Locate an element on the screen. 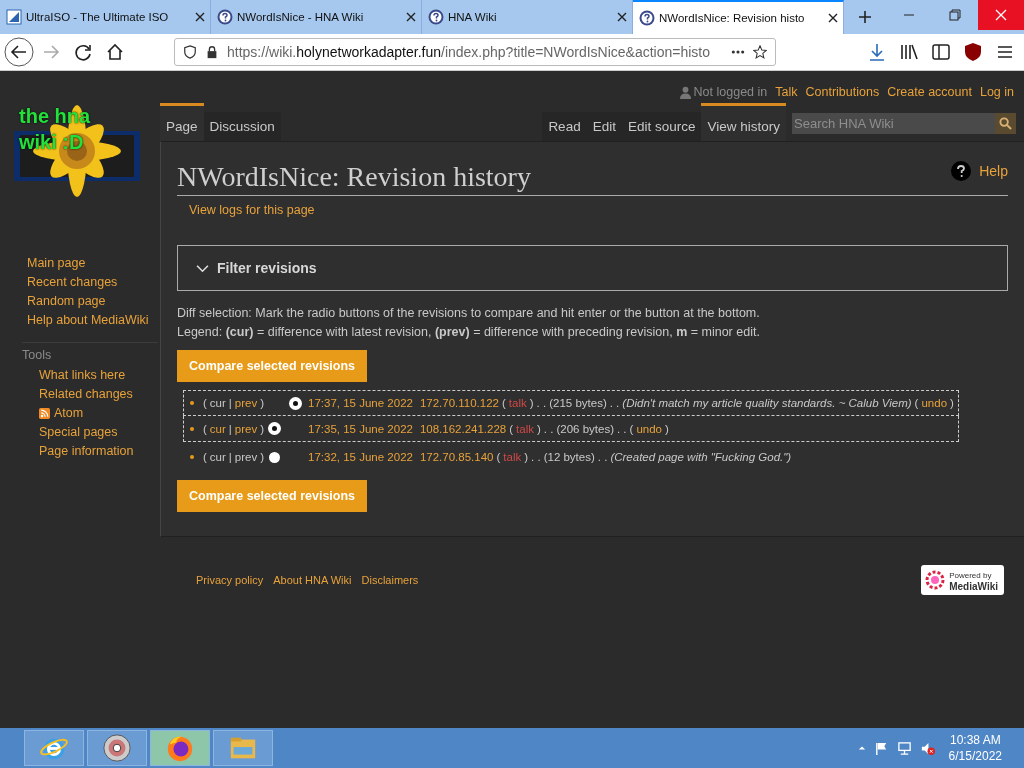  sidebar-link: Atom is located at coordinates (69, 413).